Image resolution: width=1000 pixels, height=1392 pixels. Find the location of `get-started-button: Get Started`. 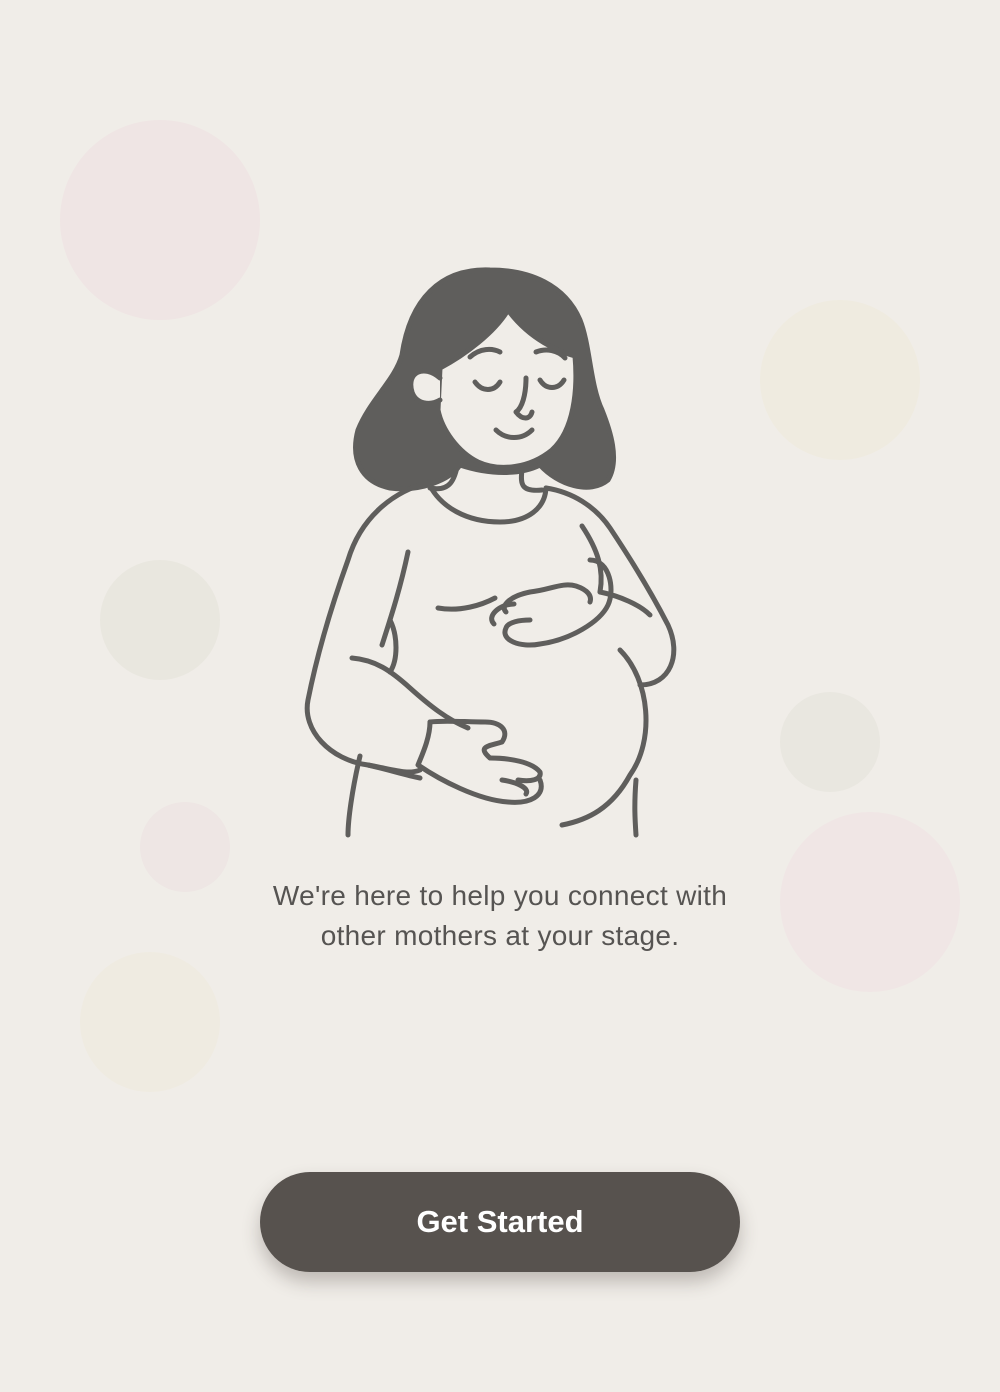

get-started-button: Get Started is located at coordinates (500, 1222).